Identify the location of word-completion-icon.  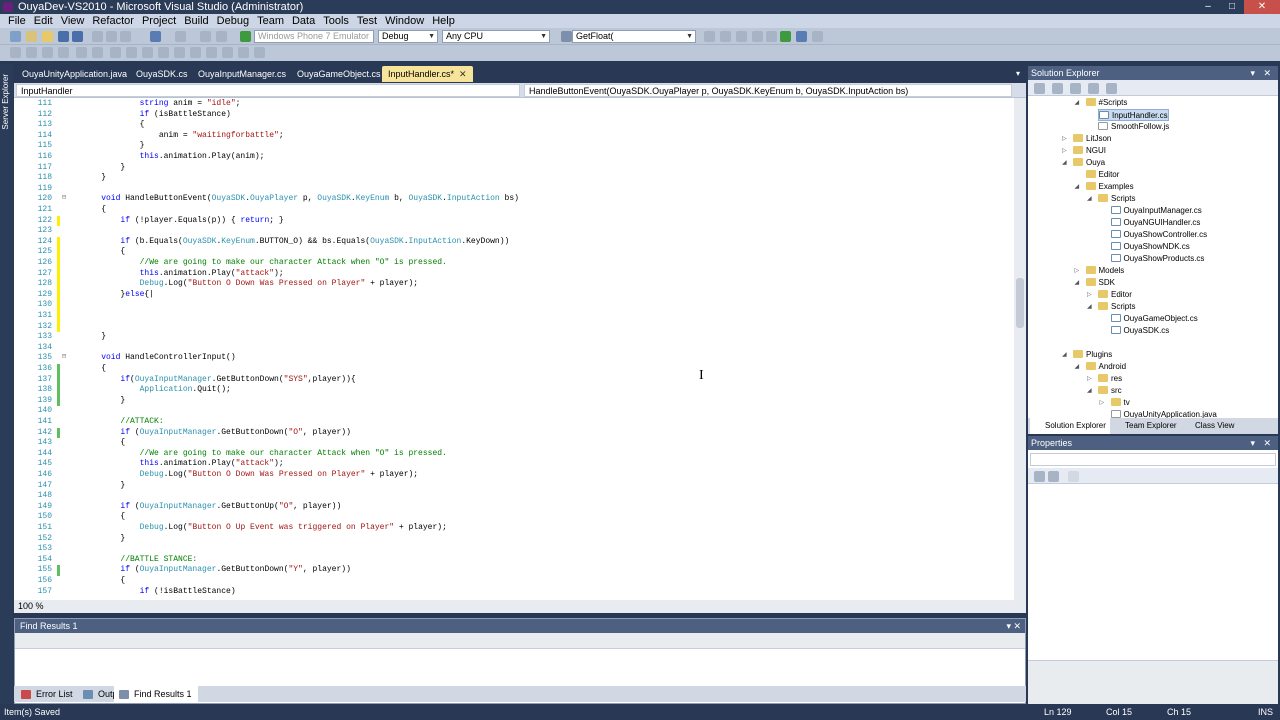
(63, 52).